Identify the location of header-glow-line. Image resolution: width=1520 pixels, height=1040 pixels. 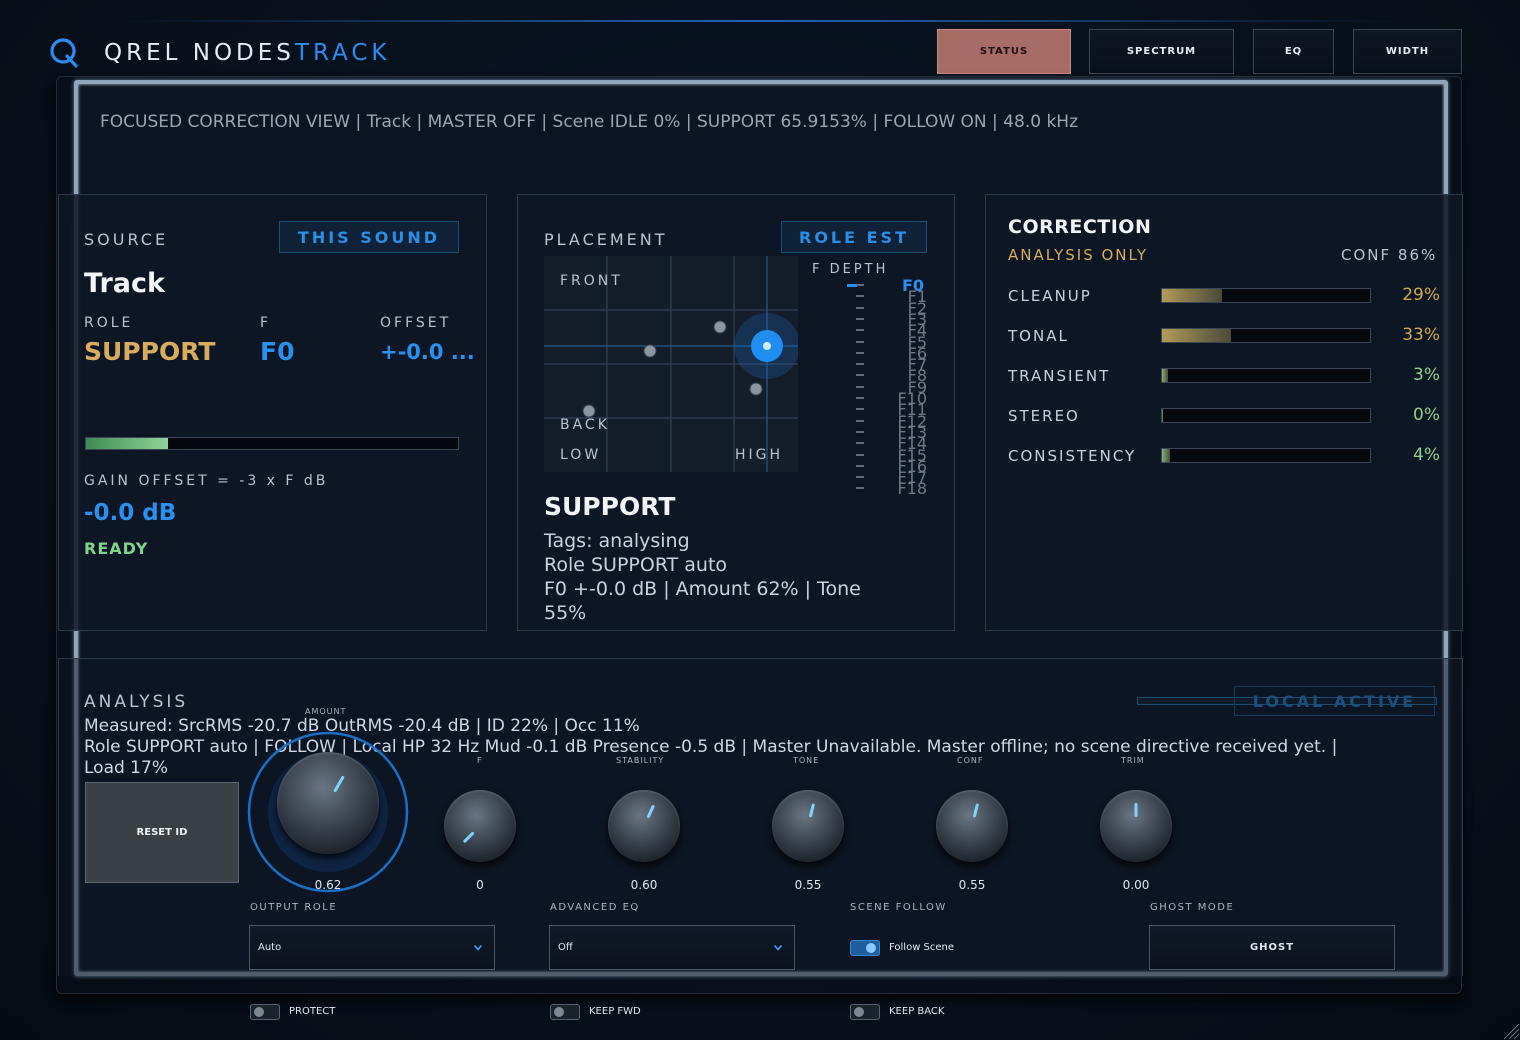
(760, 21).